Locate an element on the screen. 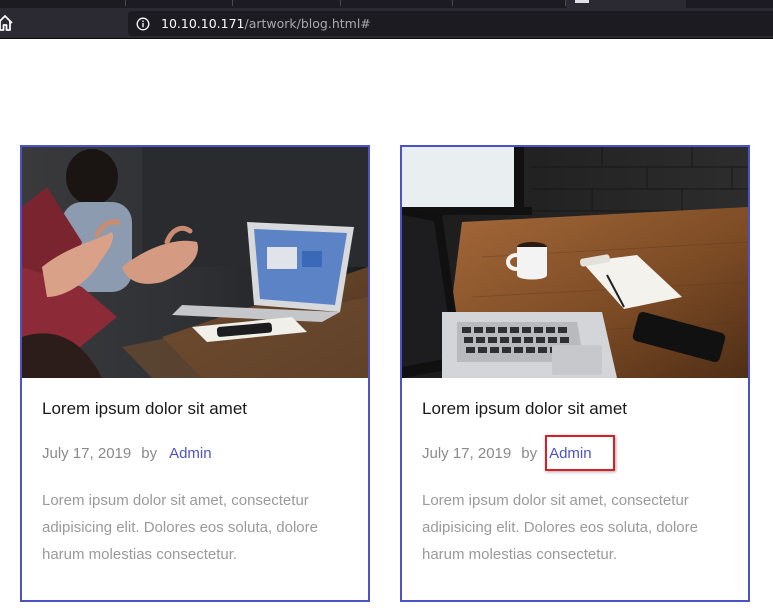 Image resolution: width=773 pixels, height=610 pixels. author-link: Admin is located at coordinates (190, 453).